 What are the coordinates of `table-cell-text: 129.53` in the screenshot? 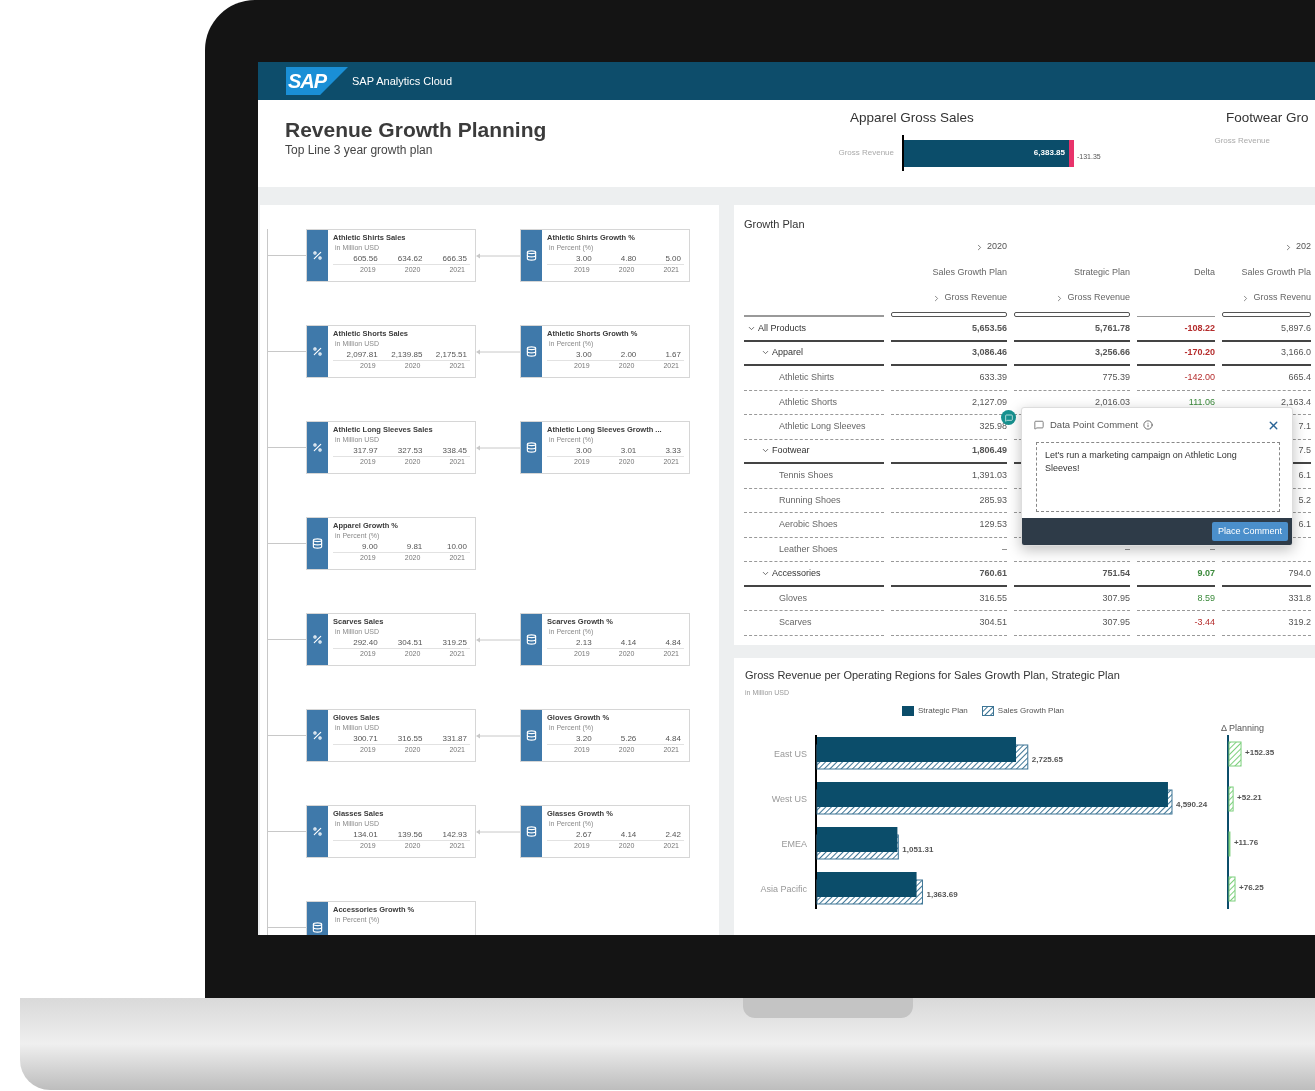 It's located at (993, 524).